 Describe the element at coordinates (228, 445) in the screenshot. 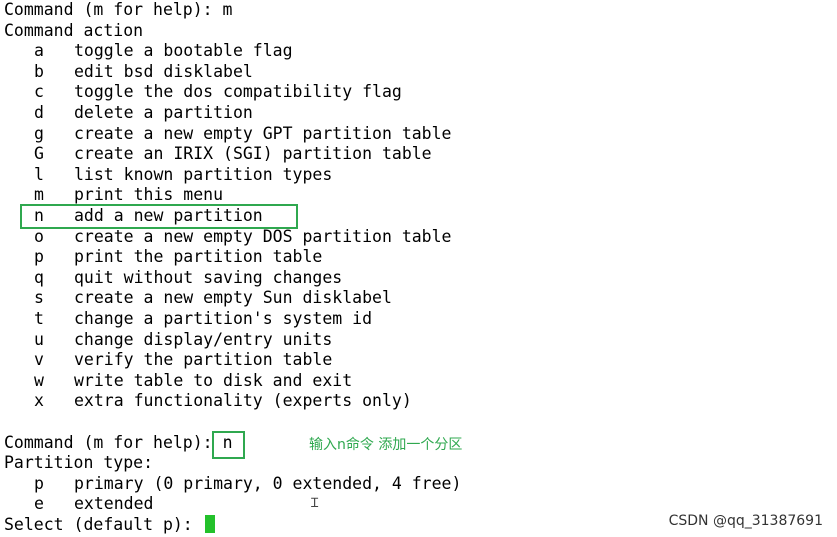

I see `highlight-box-input-n` at that location.